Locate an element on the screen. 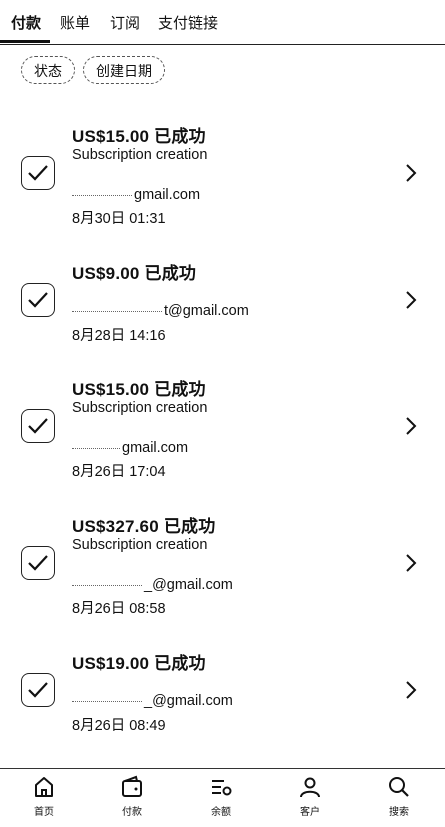 This screenshot has width=445, height=827. created-date-filter-label: 创建日期 is located at coordinates (124, 71).